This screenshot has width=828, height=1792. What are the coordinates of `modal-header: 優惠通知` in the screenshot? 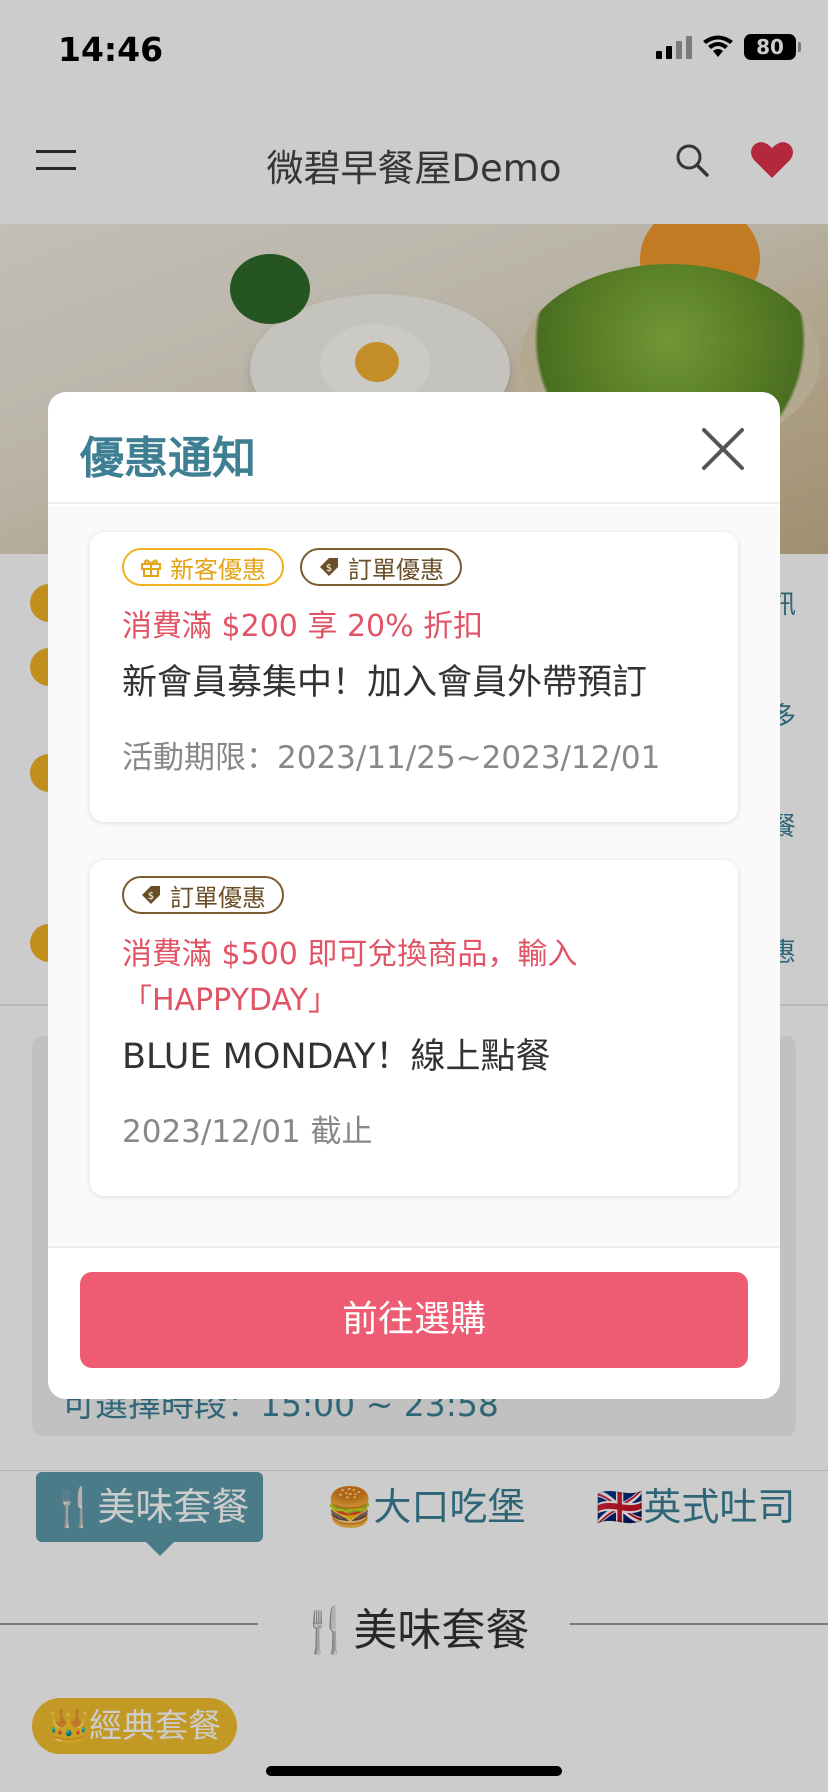 It's located at (414, 448).